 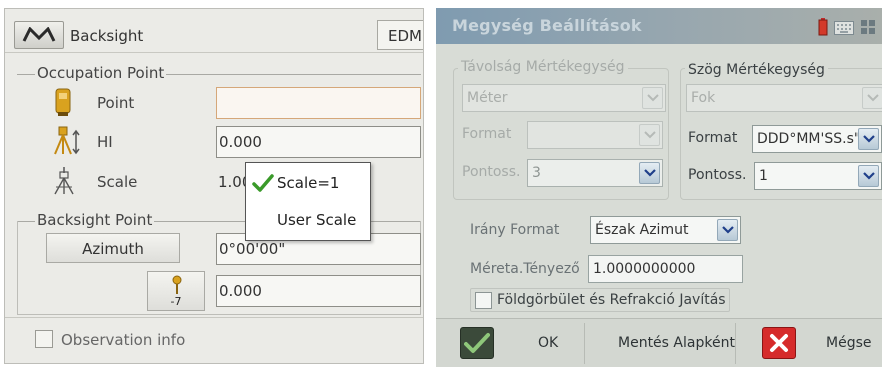 I want to click on battery-icon, so click(x=823, y=29).